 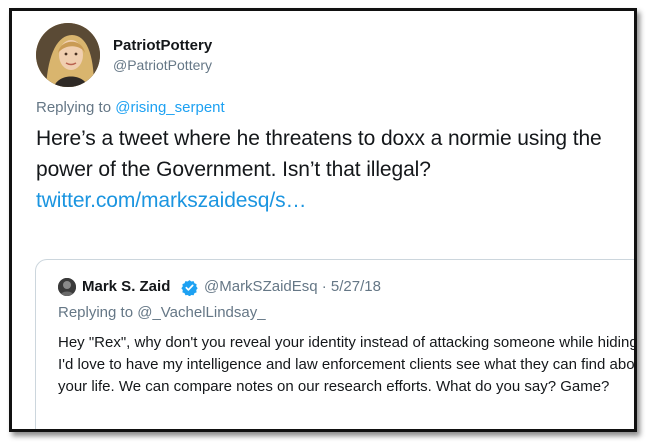 I want to click on quoted-replying-to-link: @_VachelLindsay_, so click(x=201, y=312).